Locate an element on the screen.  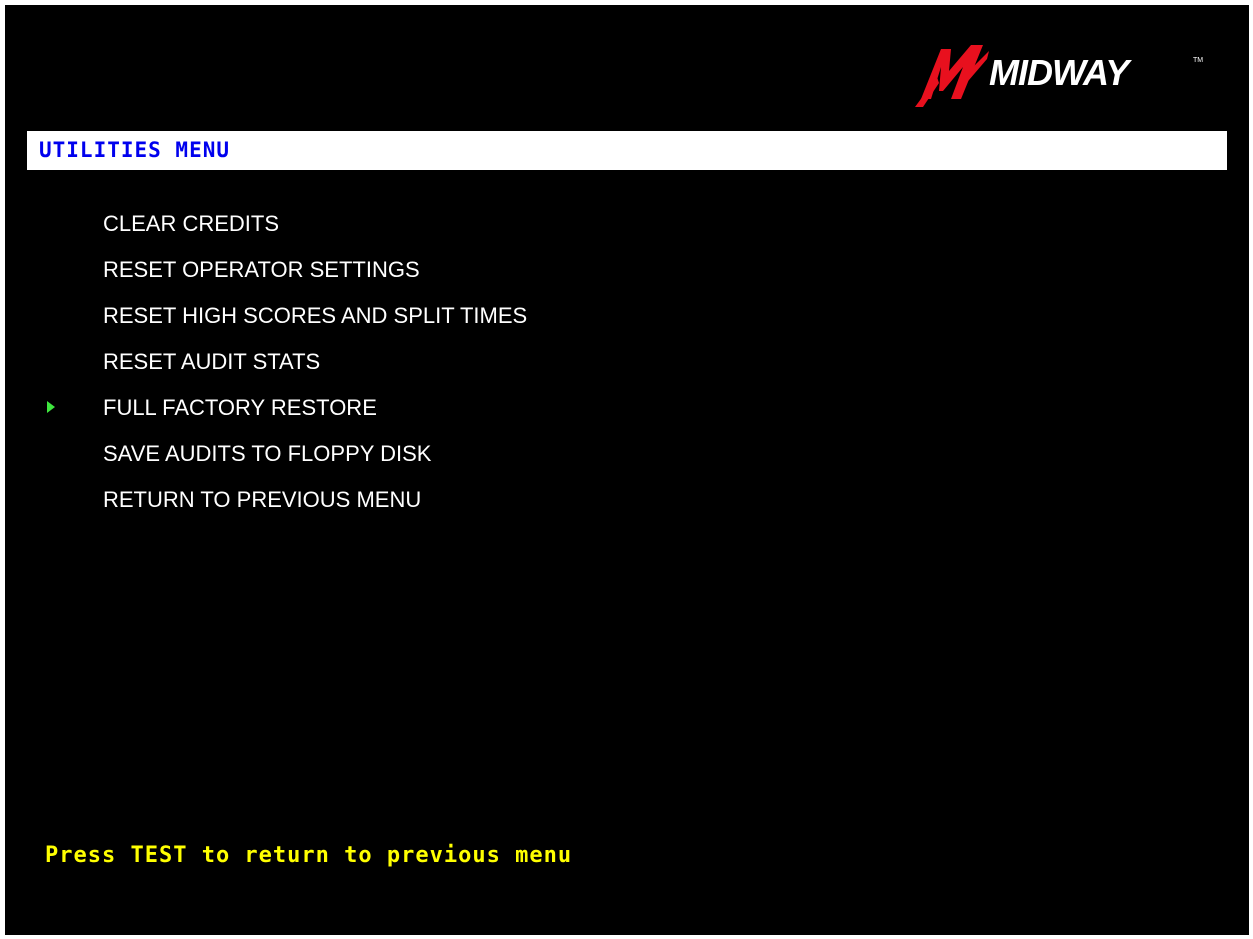
menu-item-label: FULL FACTORY RESTORE is located at coordinates (240, 407).